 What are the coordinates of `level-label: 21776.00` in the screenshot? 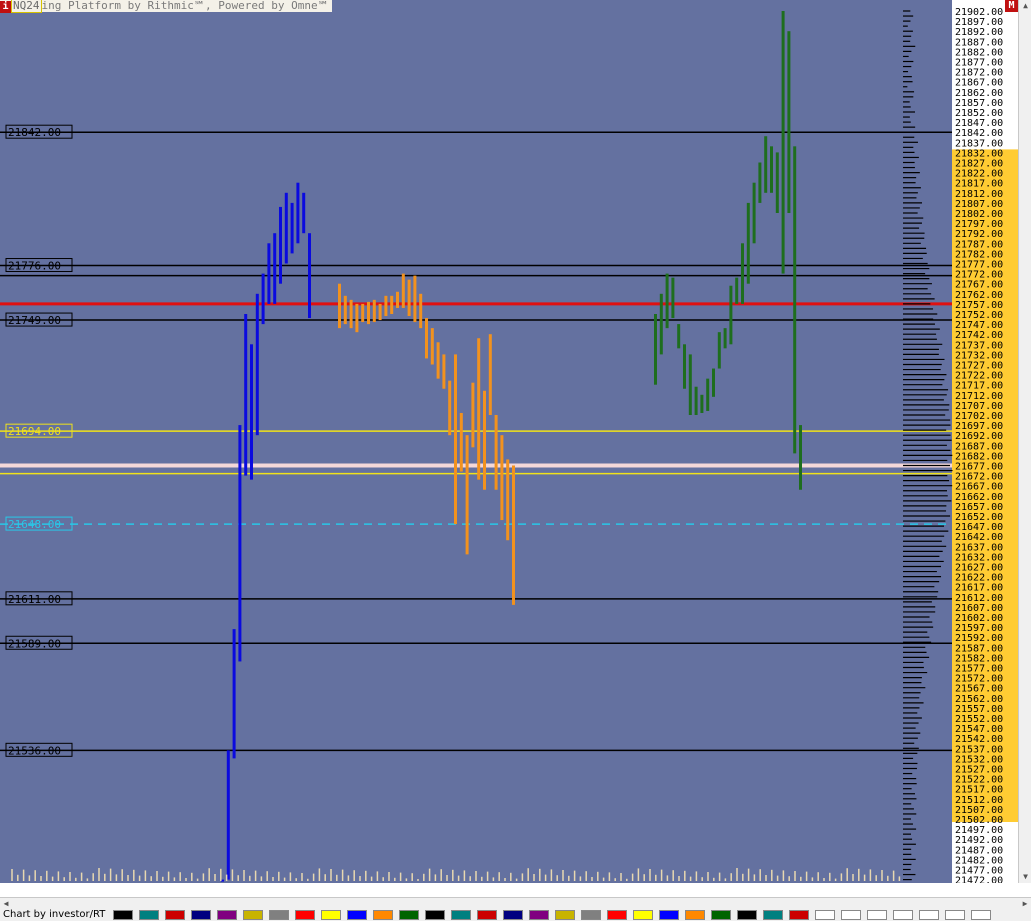 It's located at (34, 266).